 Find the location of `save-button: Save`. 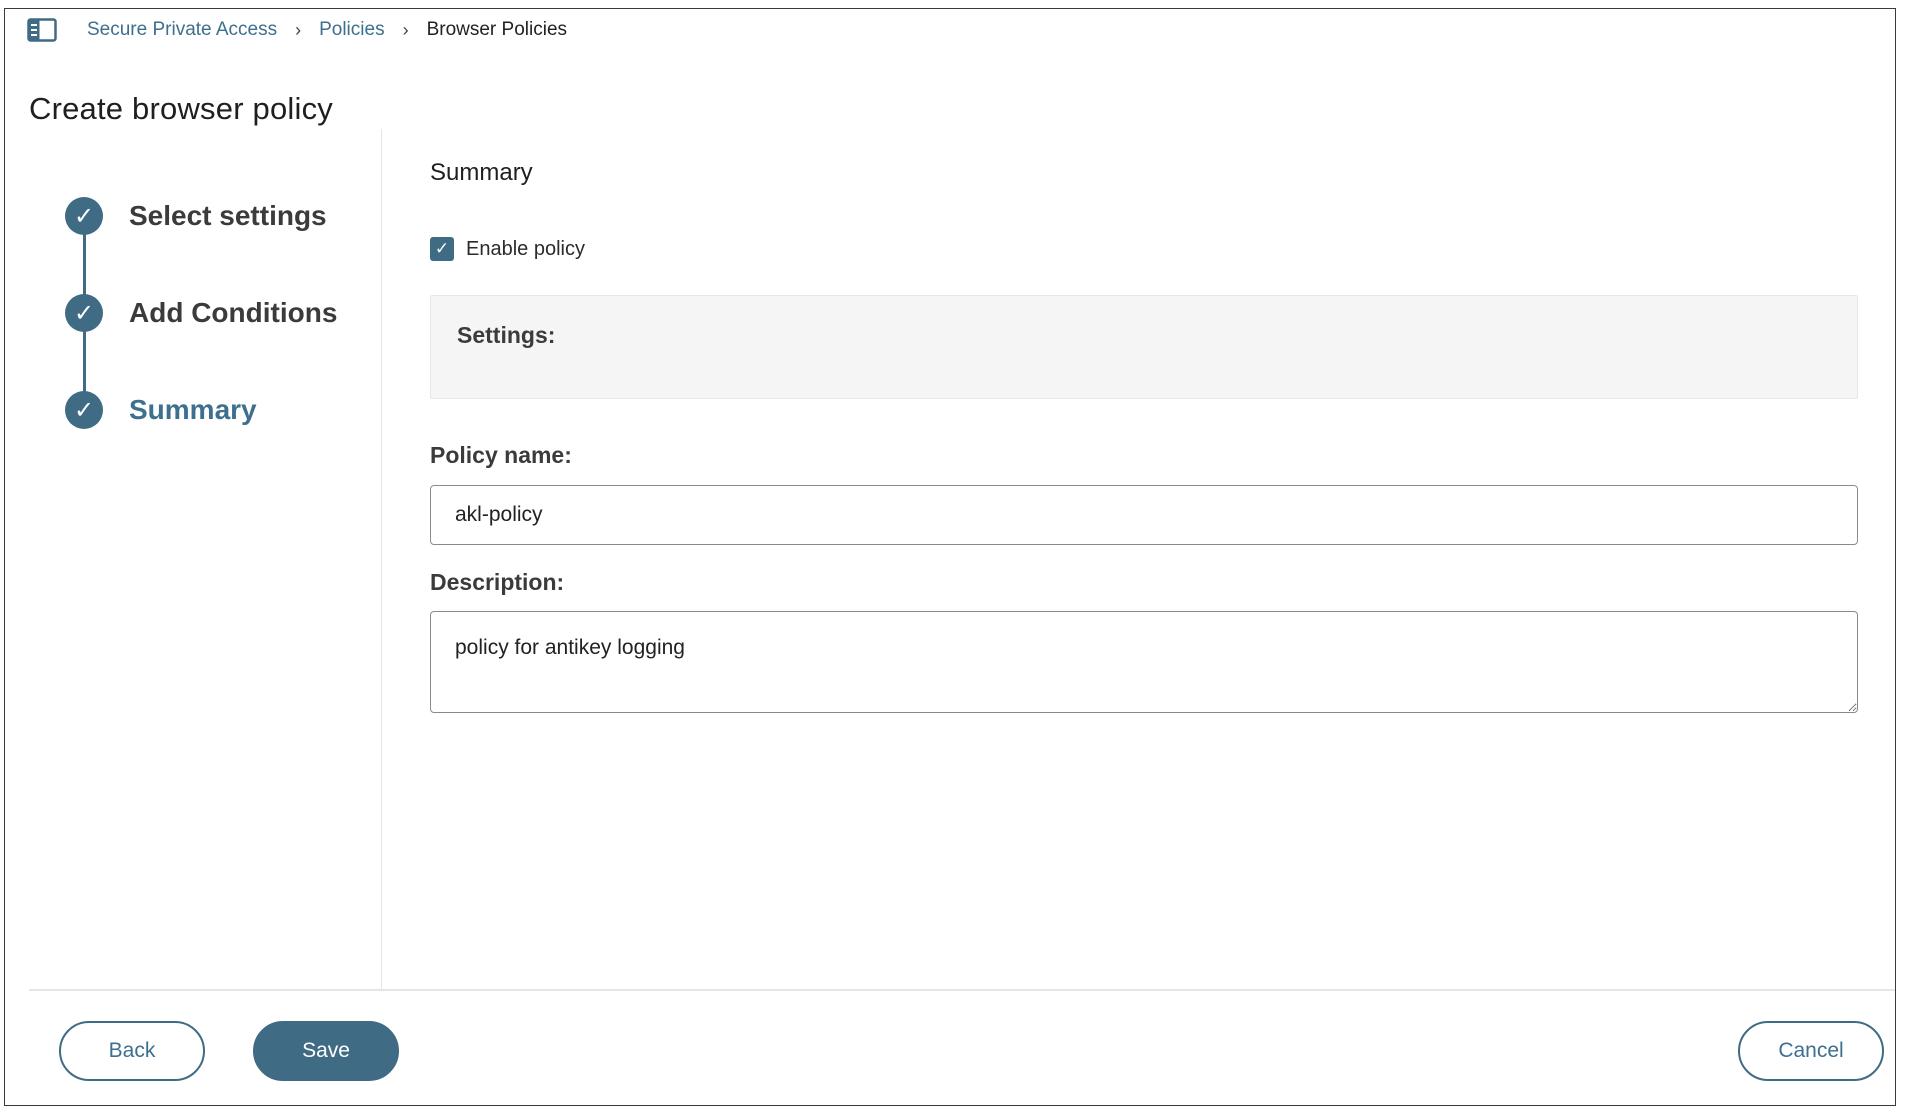

save-button: Save is located at coordinates (326, 1051).